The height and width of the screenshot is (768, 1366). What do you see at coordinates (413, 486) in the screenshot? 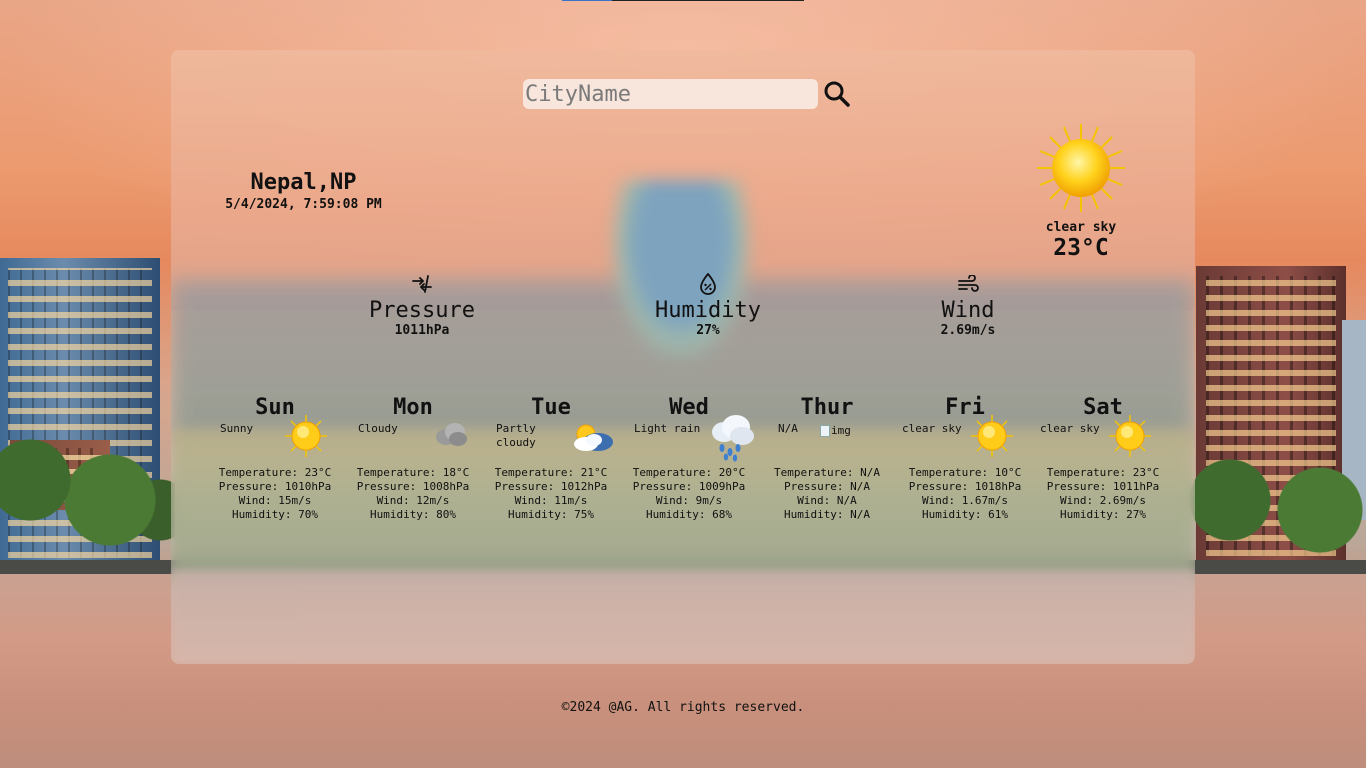
I see `day-pressure: Pressure: 1008hPa` at bounding box center [413, 486].